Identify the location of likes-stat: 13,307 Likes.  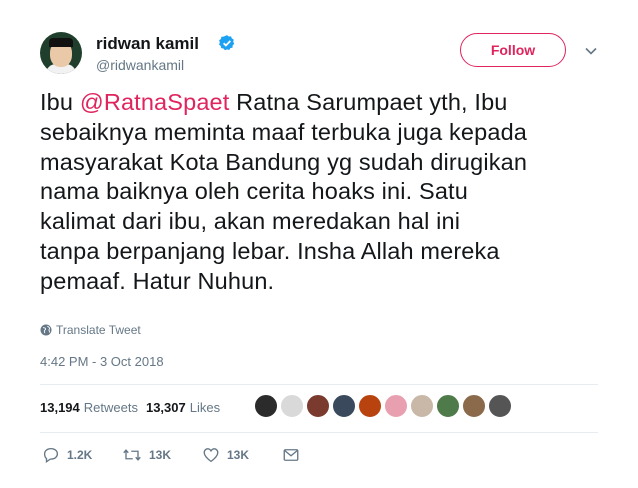
(183, 407).